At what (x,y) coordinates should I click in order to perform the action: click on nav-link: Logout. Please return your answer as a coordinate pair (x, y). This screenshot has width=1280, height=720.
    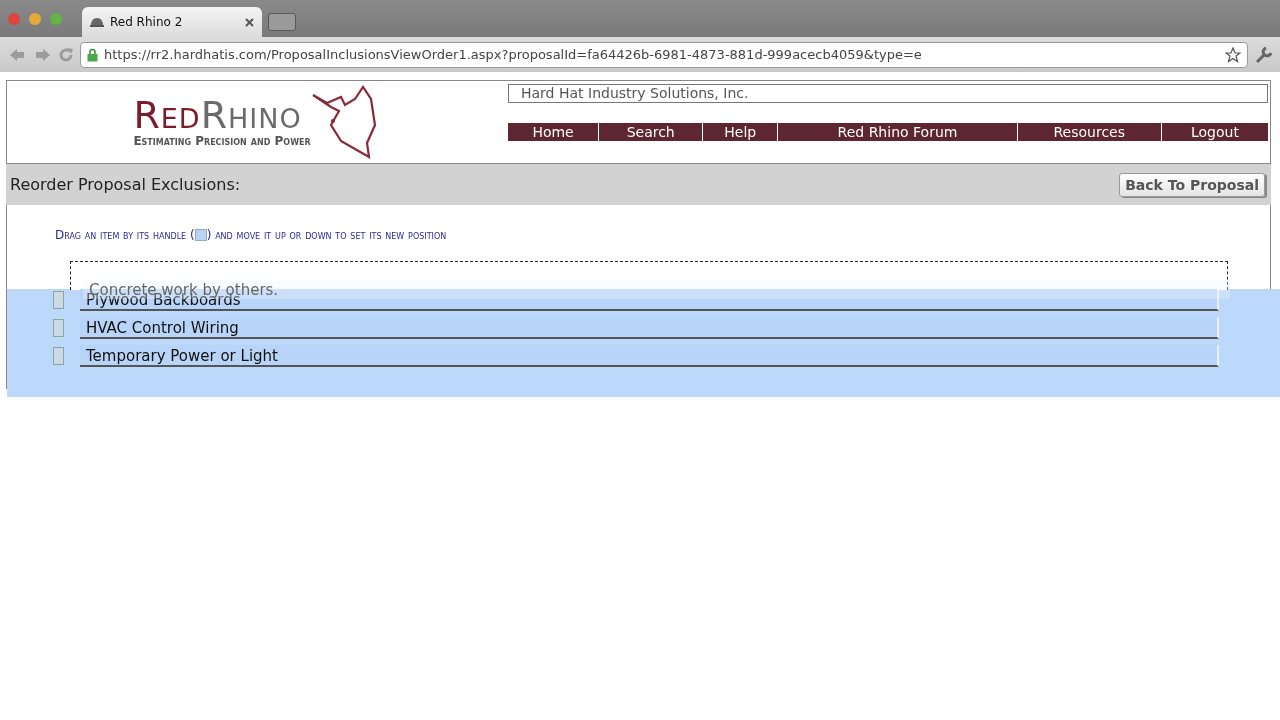
    Looking at the image, I should click on (1214, 132).